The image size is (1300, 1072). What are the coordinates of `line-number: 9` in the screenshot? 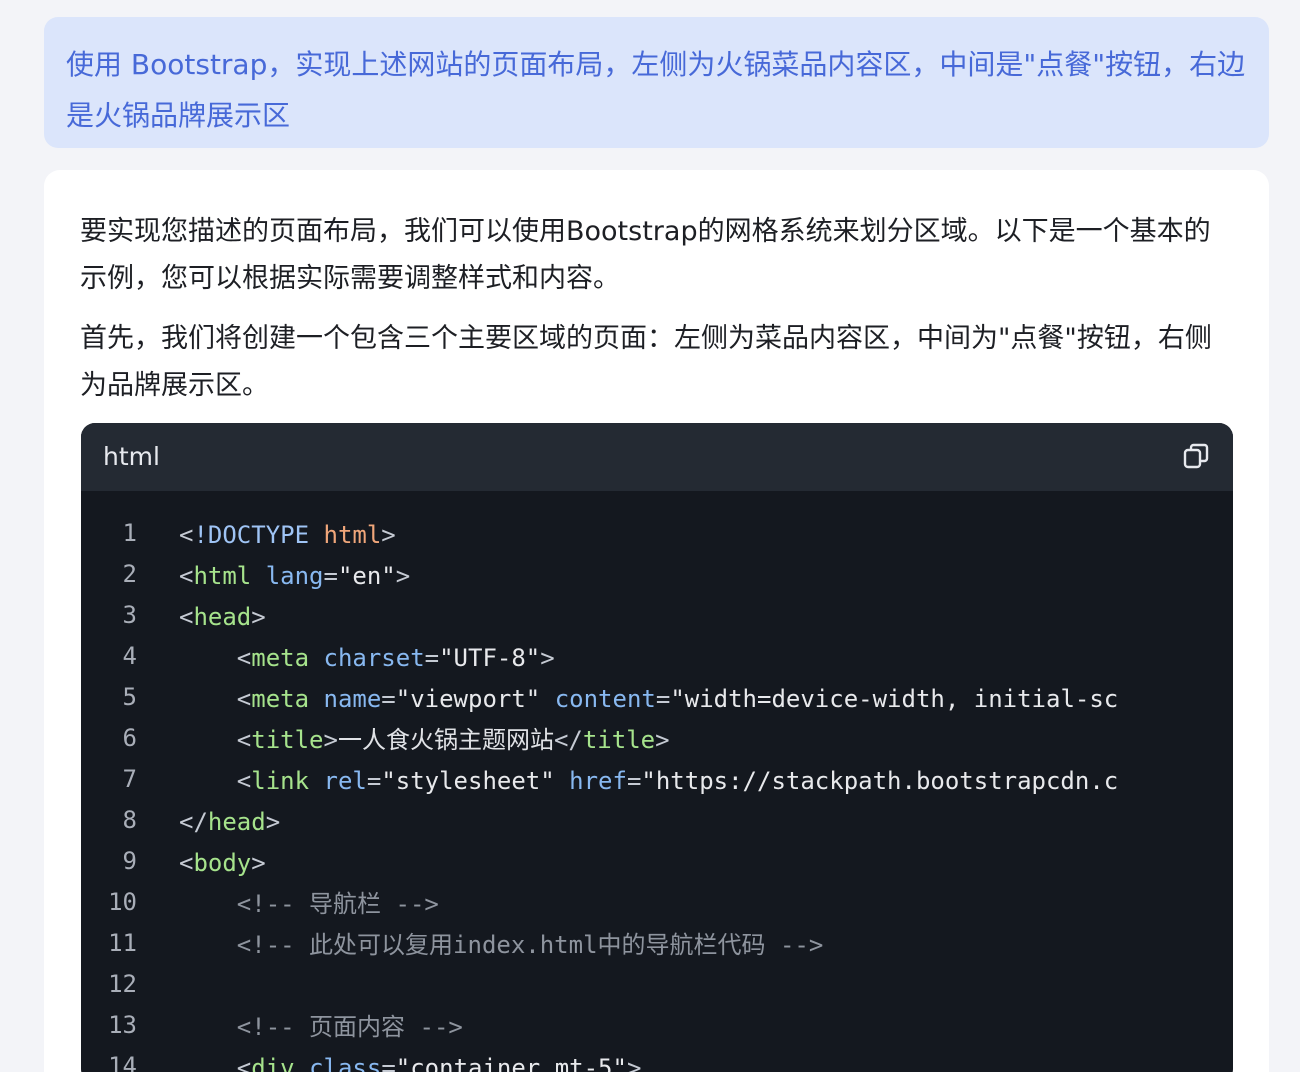 It's located at (129, 861).